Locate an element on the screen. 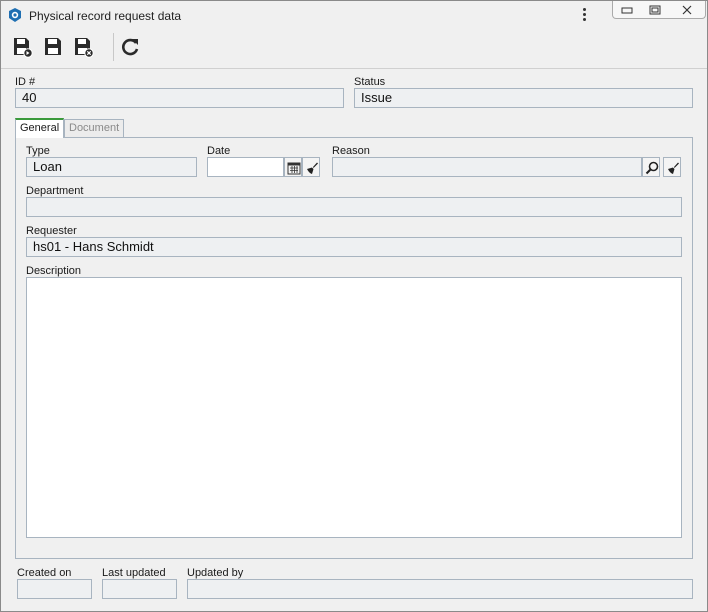 Image resolution: width=708 pixels, height=612 pixels. date-input is located at coordinates (245, 167).